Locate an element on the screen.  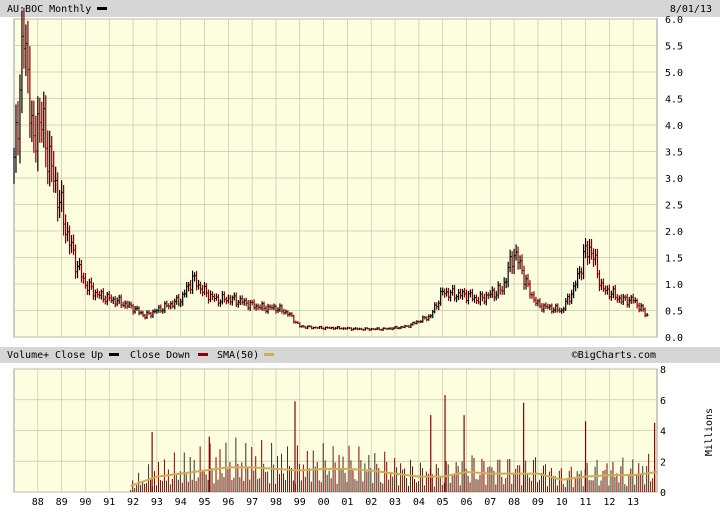
x-tick-label: 89 is located at coordinates (62, 502).